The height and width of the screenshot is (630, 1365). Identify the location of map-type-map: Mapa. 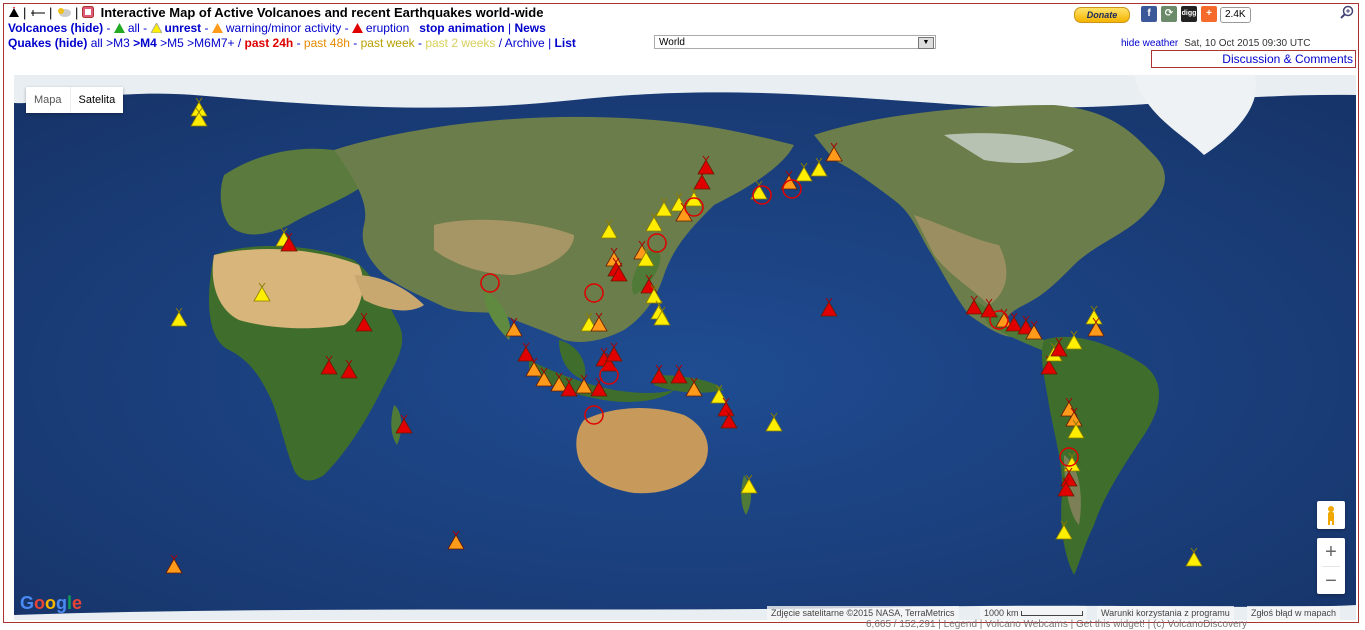
(48, 100).